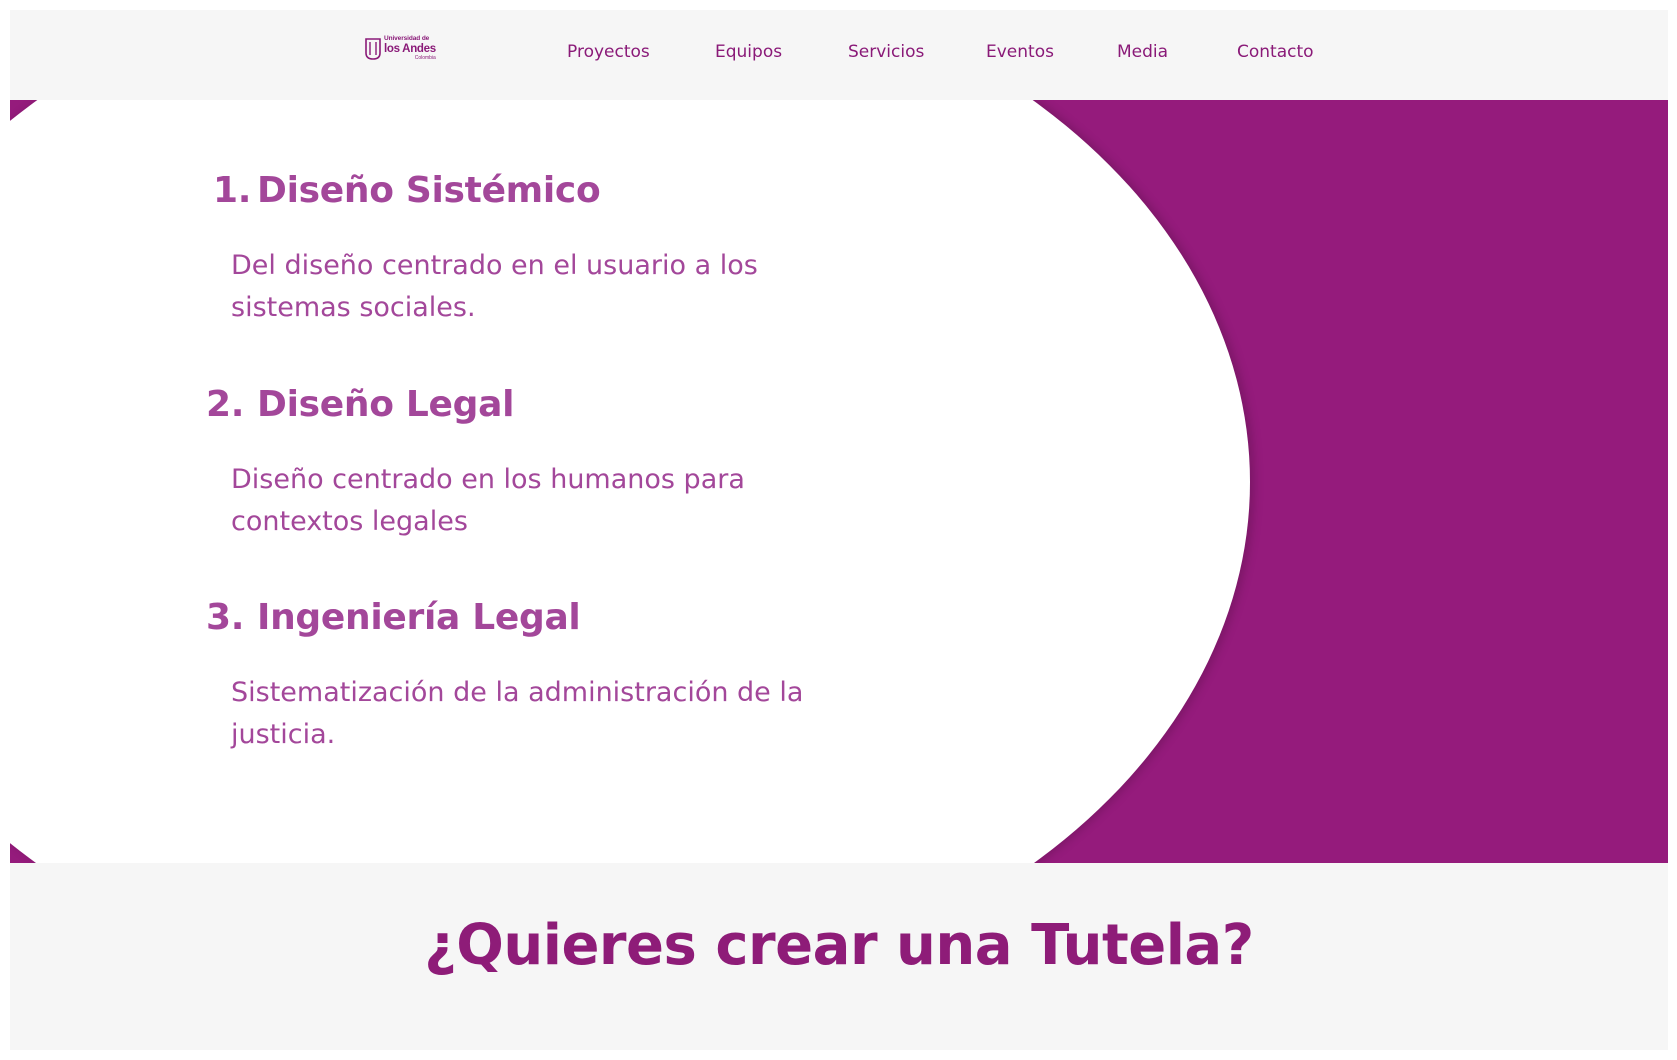 The width and height of the screenshot is (1677, 1060). Describe the element at coordinates (886, 52) in the screenshot. I see `nav-link-servicios: Servicios` at that location.